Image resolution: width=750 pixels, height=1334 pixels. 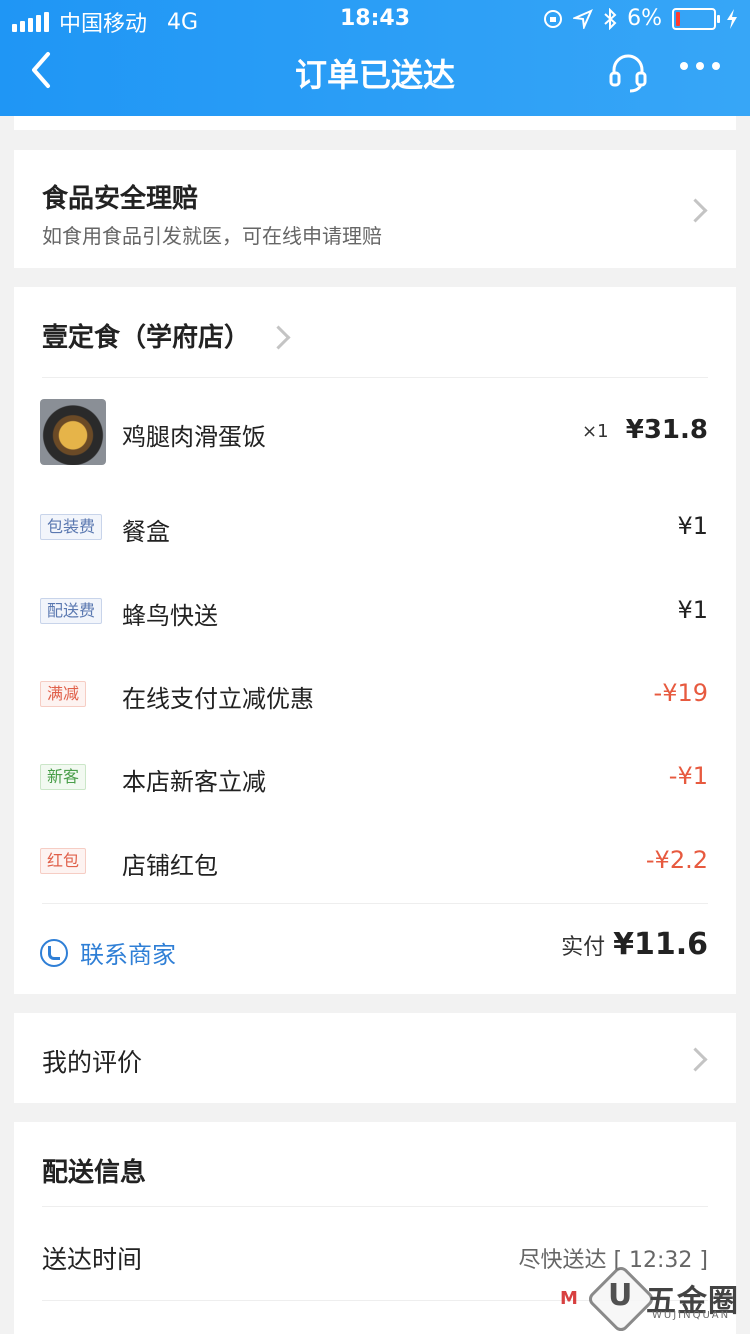 I want to click on discount-tag: 新客, so click(x=63, y=777).